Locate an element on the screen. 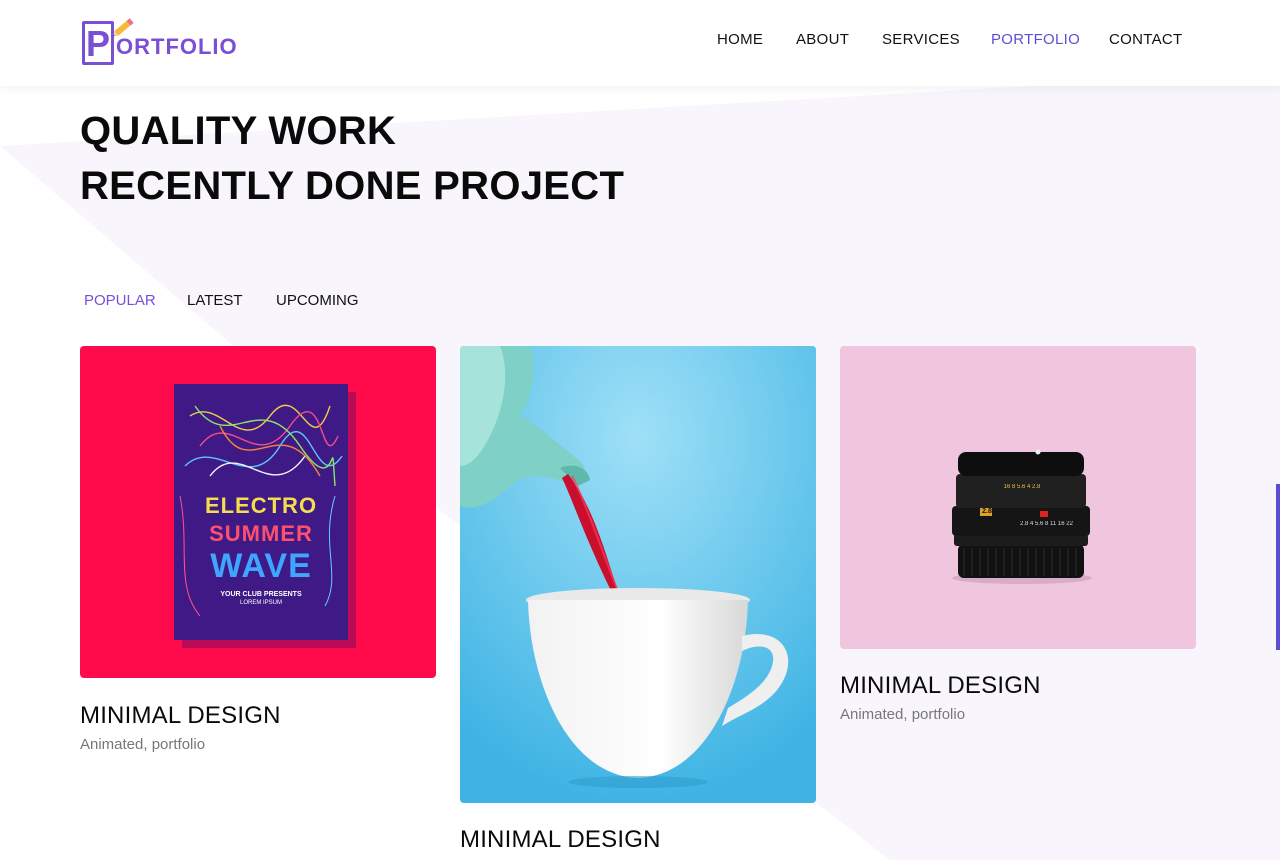 The image size is (1280, 860). poster-subtitle-2: LOREM IPSUM is located at coordinates (260, 603).